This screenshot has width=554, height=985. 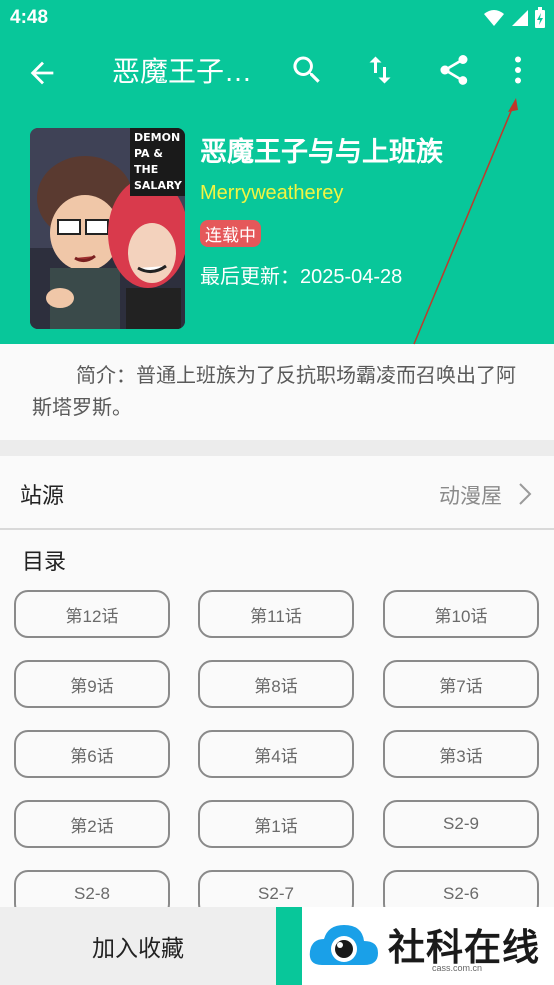 What do you see at coordinates (44, 561) in the screenshot?
I see `toc-title: 目录` at bounding box center [44, 561].